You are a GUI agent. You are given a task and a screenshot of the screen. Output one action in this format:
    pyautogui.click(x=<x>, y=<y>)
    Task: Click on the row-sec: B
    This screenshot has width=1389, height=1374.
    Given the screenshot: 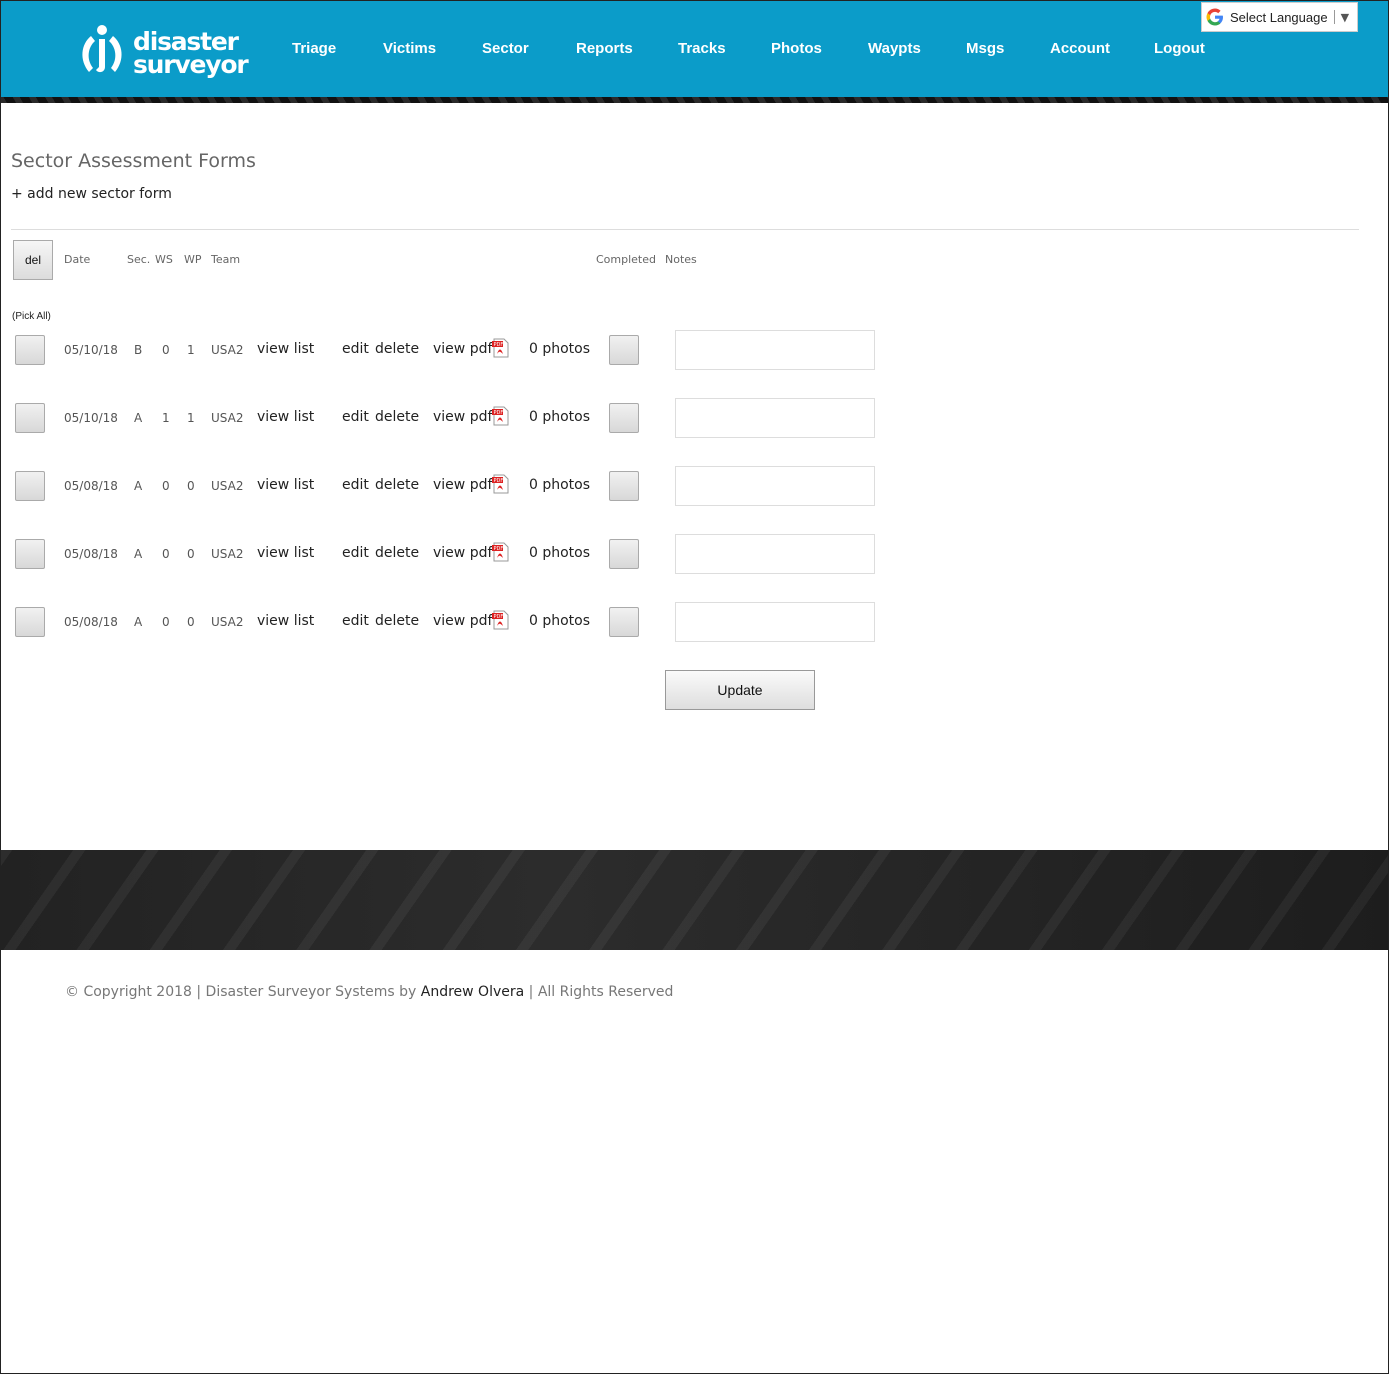 What is the action you would take?
    pyautogui.click(x=138, y=350)
    